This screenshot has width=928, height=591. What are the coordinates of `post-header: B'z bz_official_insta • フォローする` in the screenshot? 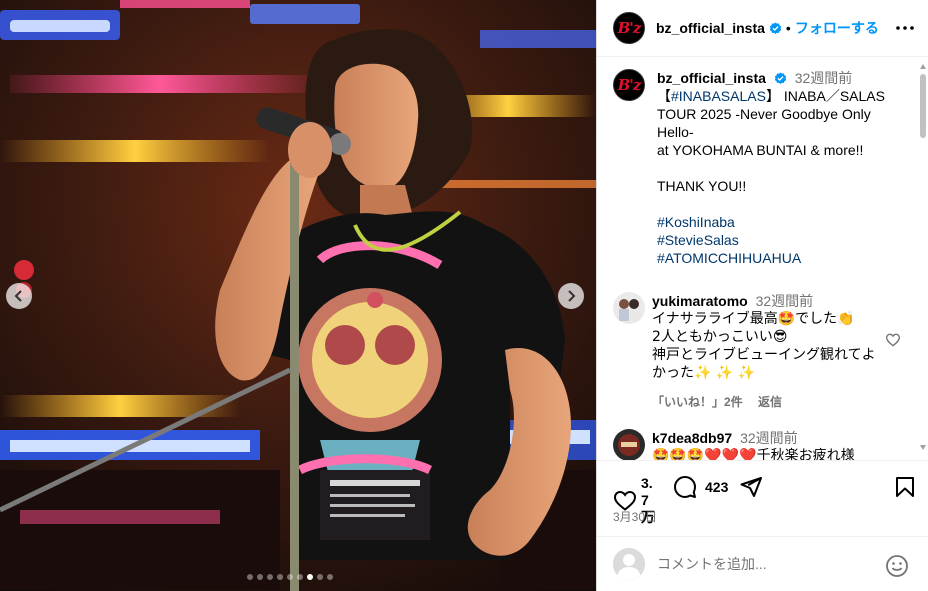 It's located at (762, 28).